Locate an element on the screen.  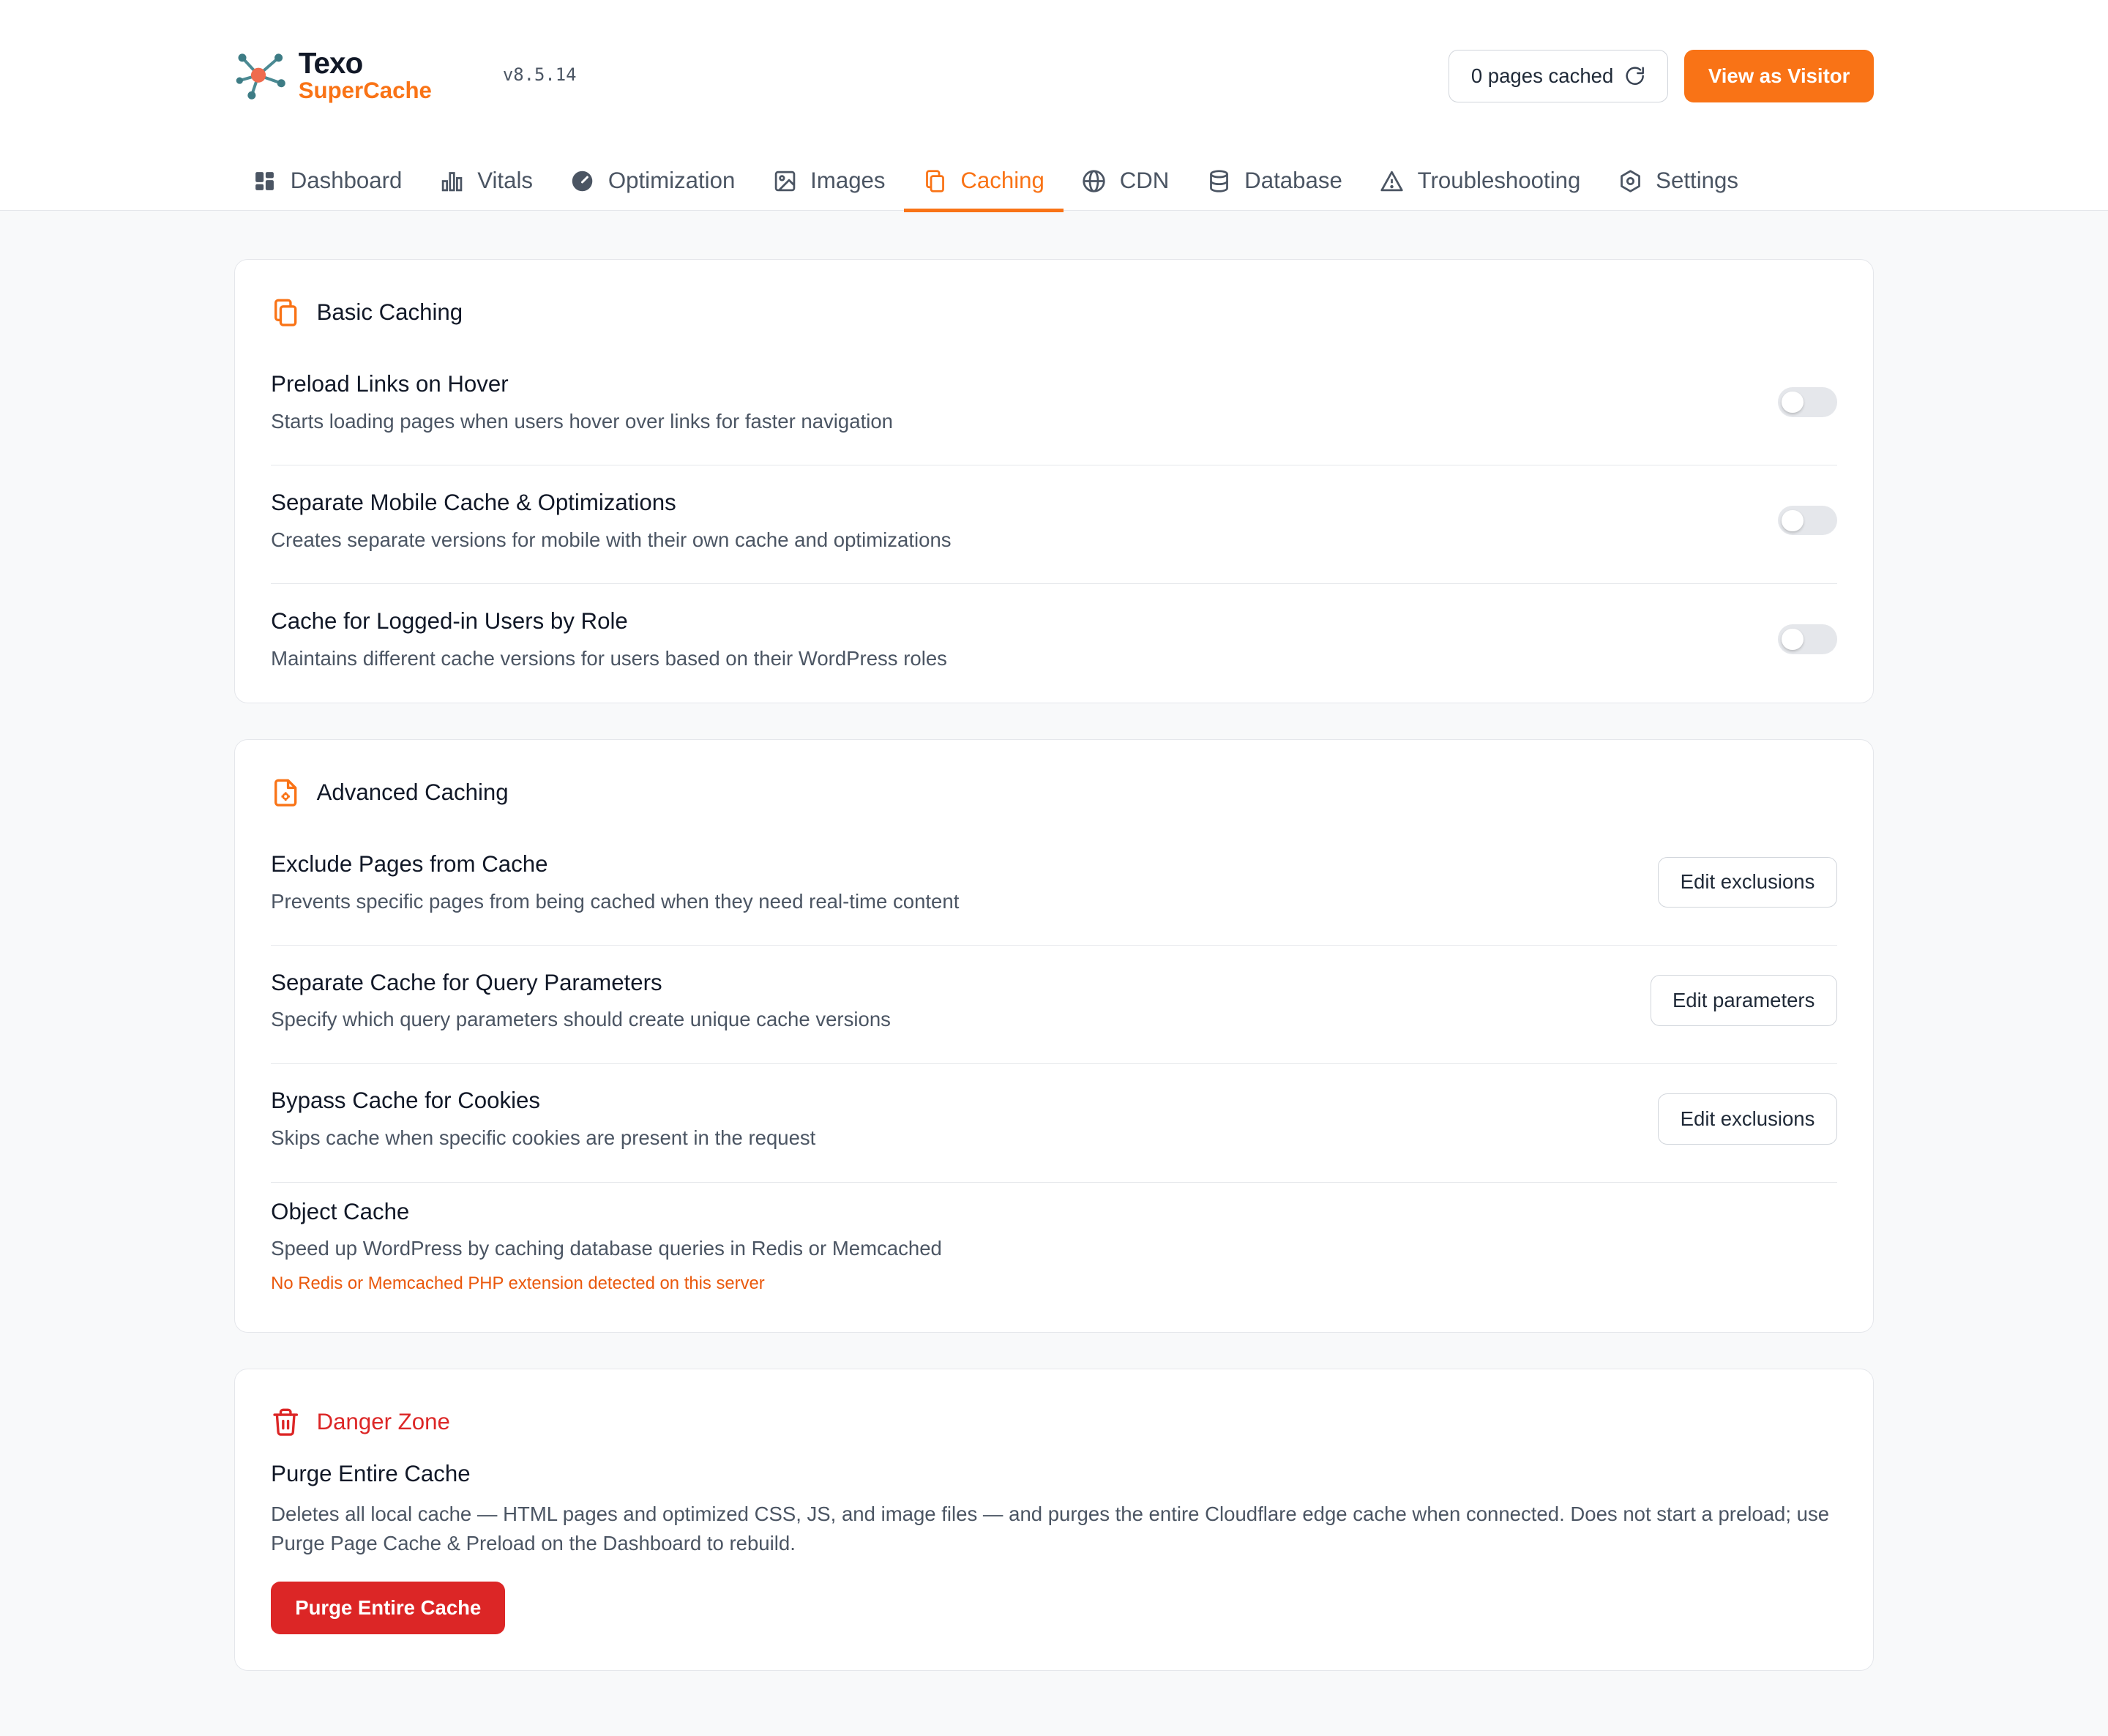
tab-label: Caching is located at coordinates (1002, 181).